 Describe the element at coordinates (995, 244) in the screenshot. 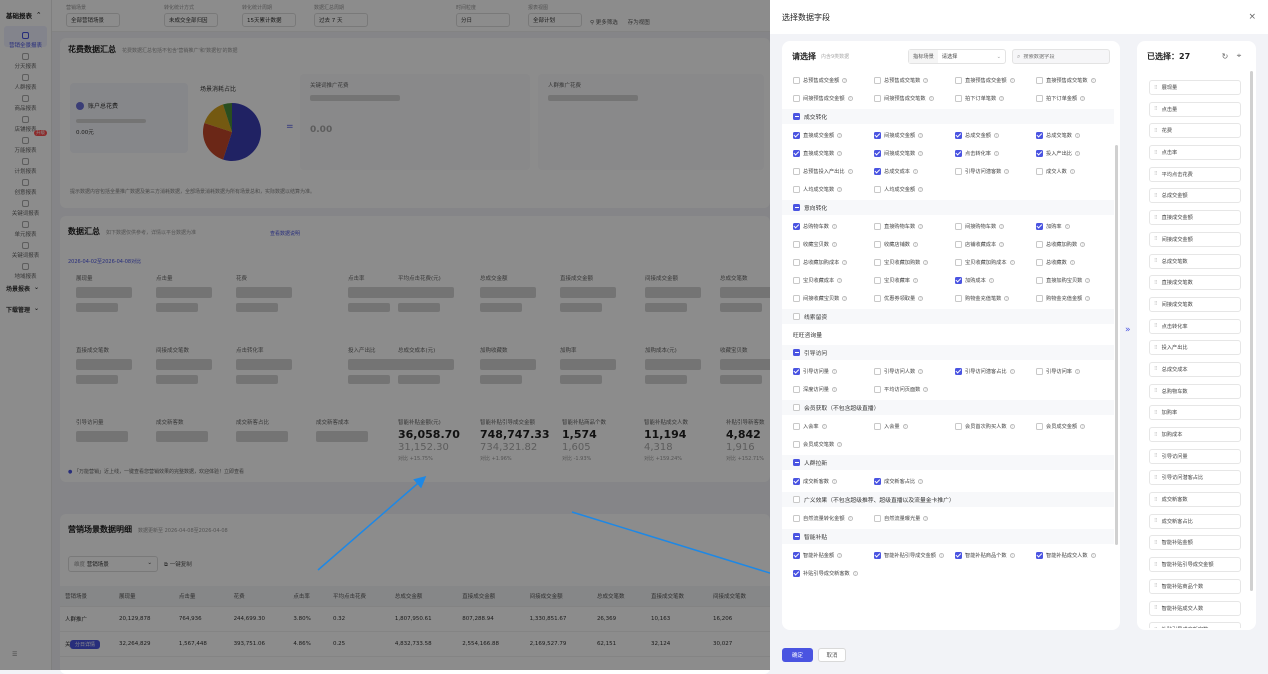

I see `field-checkbox: 店铺收藏成本?` at that location.